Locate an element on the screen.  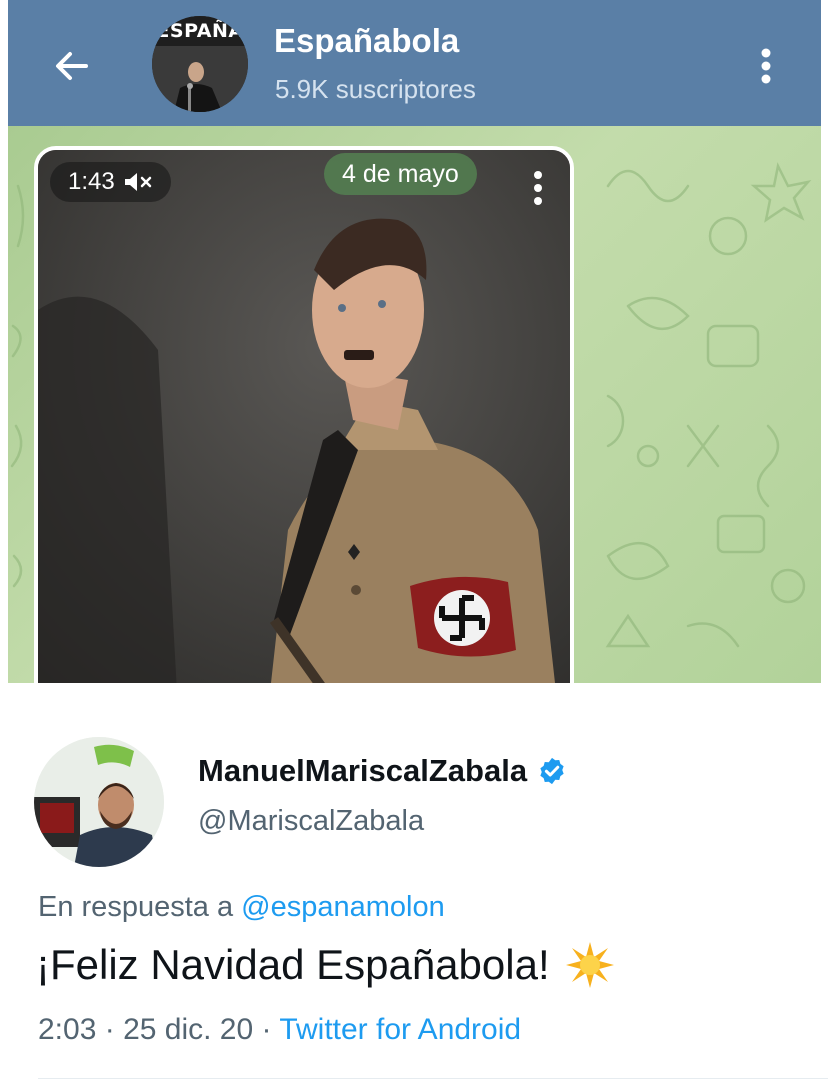
star-emoji-icon is located at coordinates (589, 965).